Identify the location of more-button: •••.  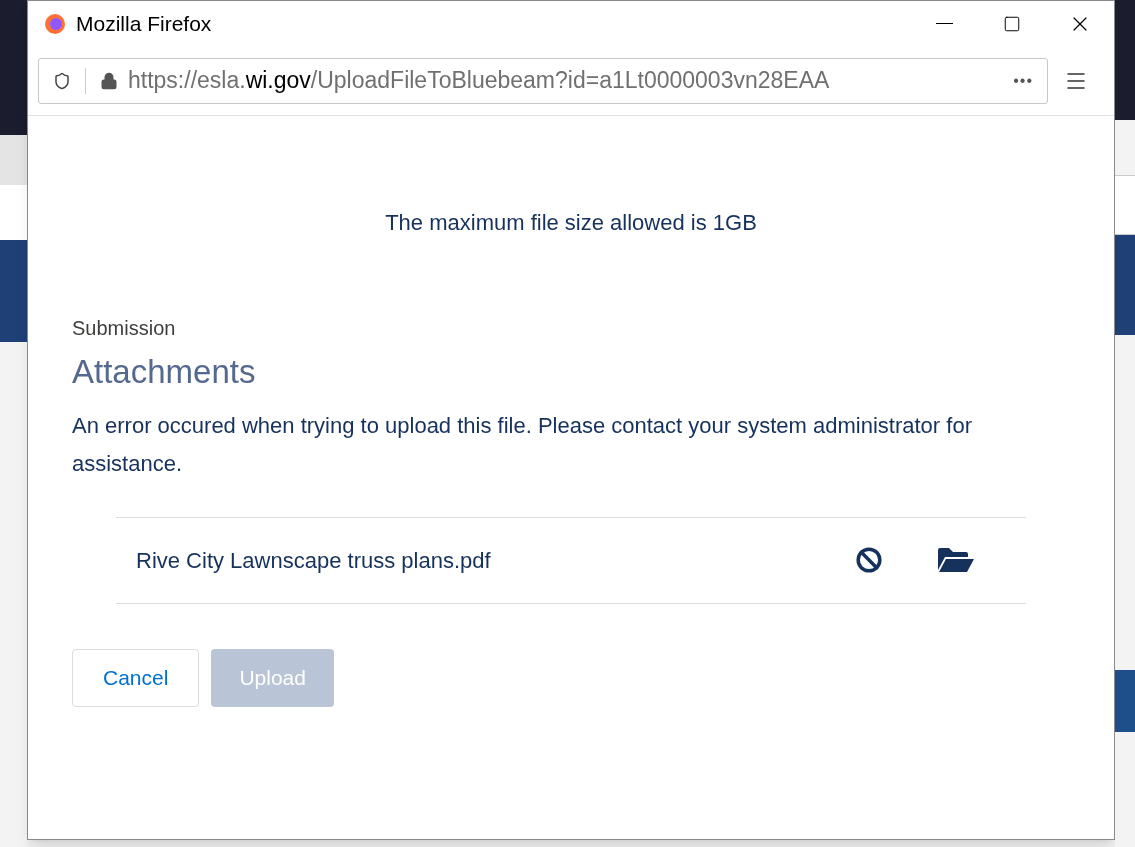
(1023, 80).